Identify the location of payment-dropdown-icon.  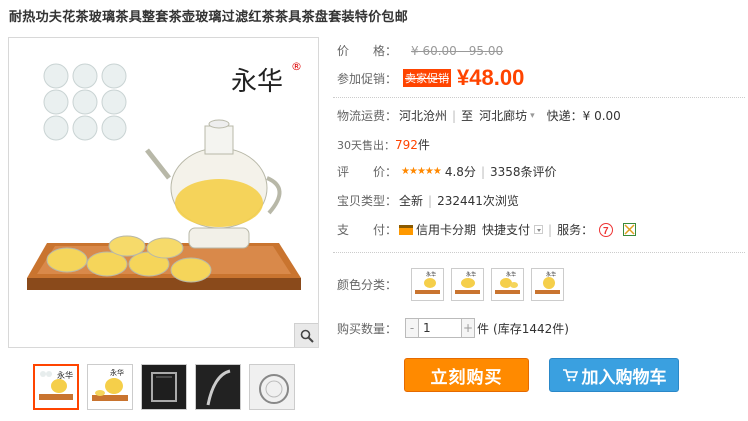
(539, 229).